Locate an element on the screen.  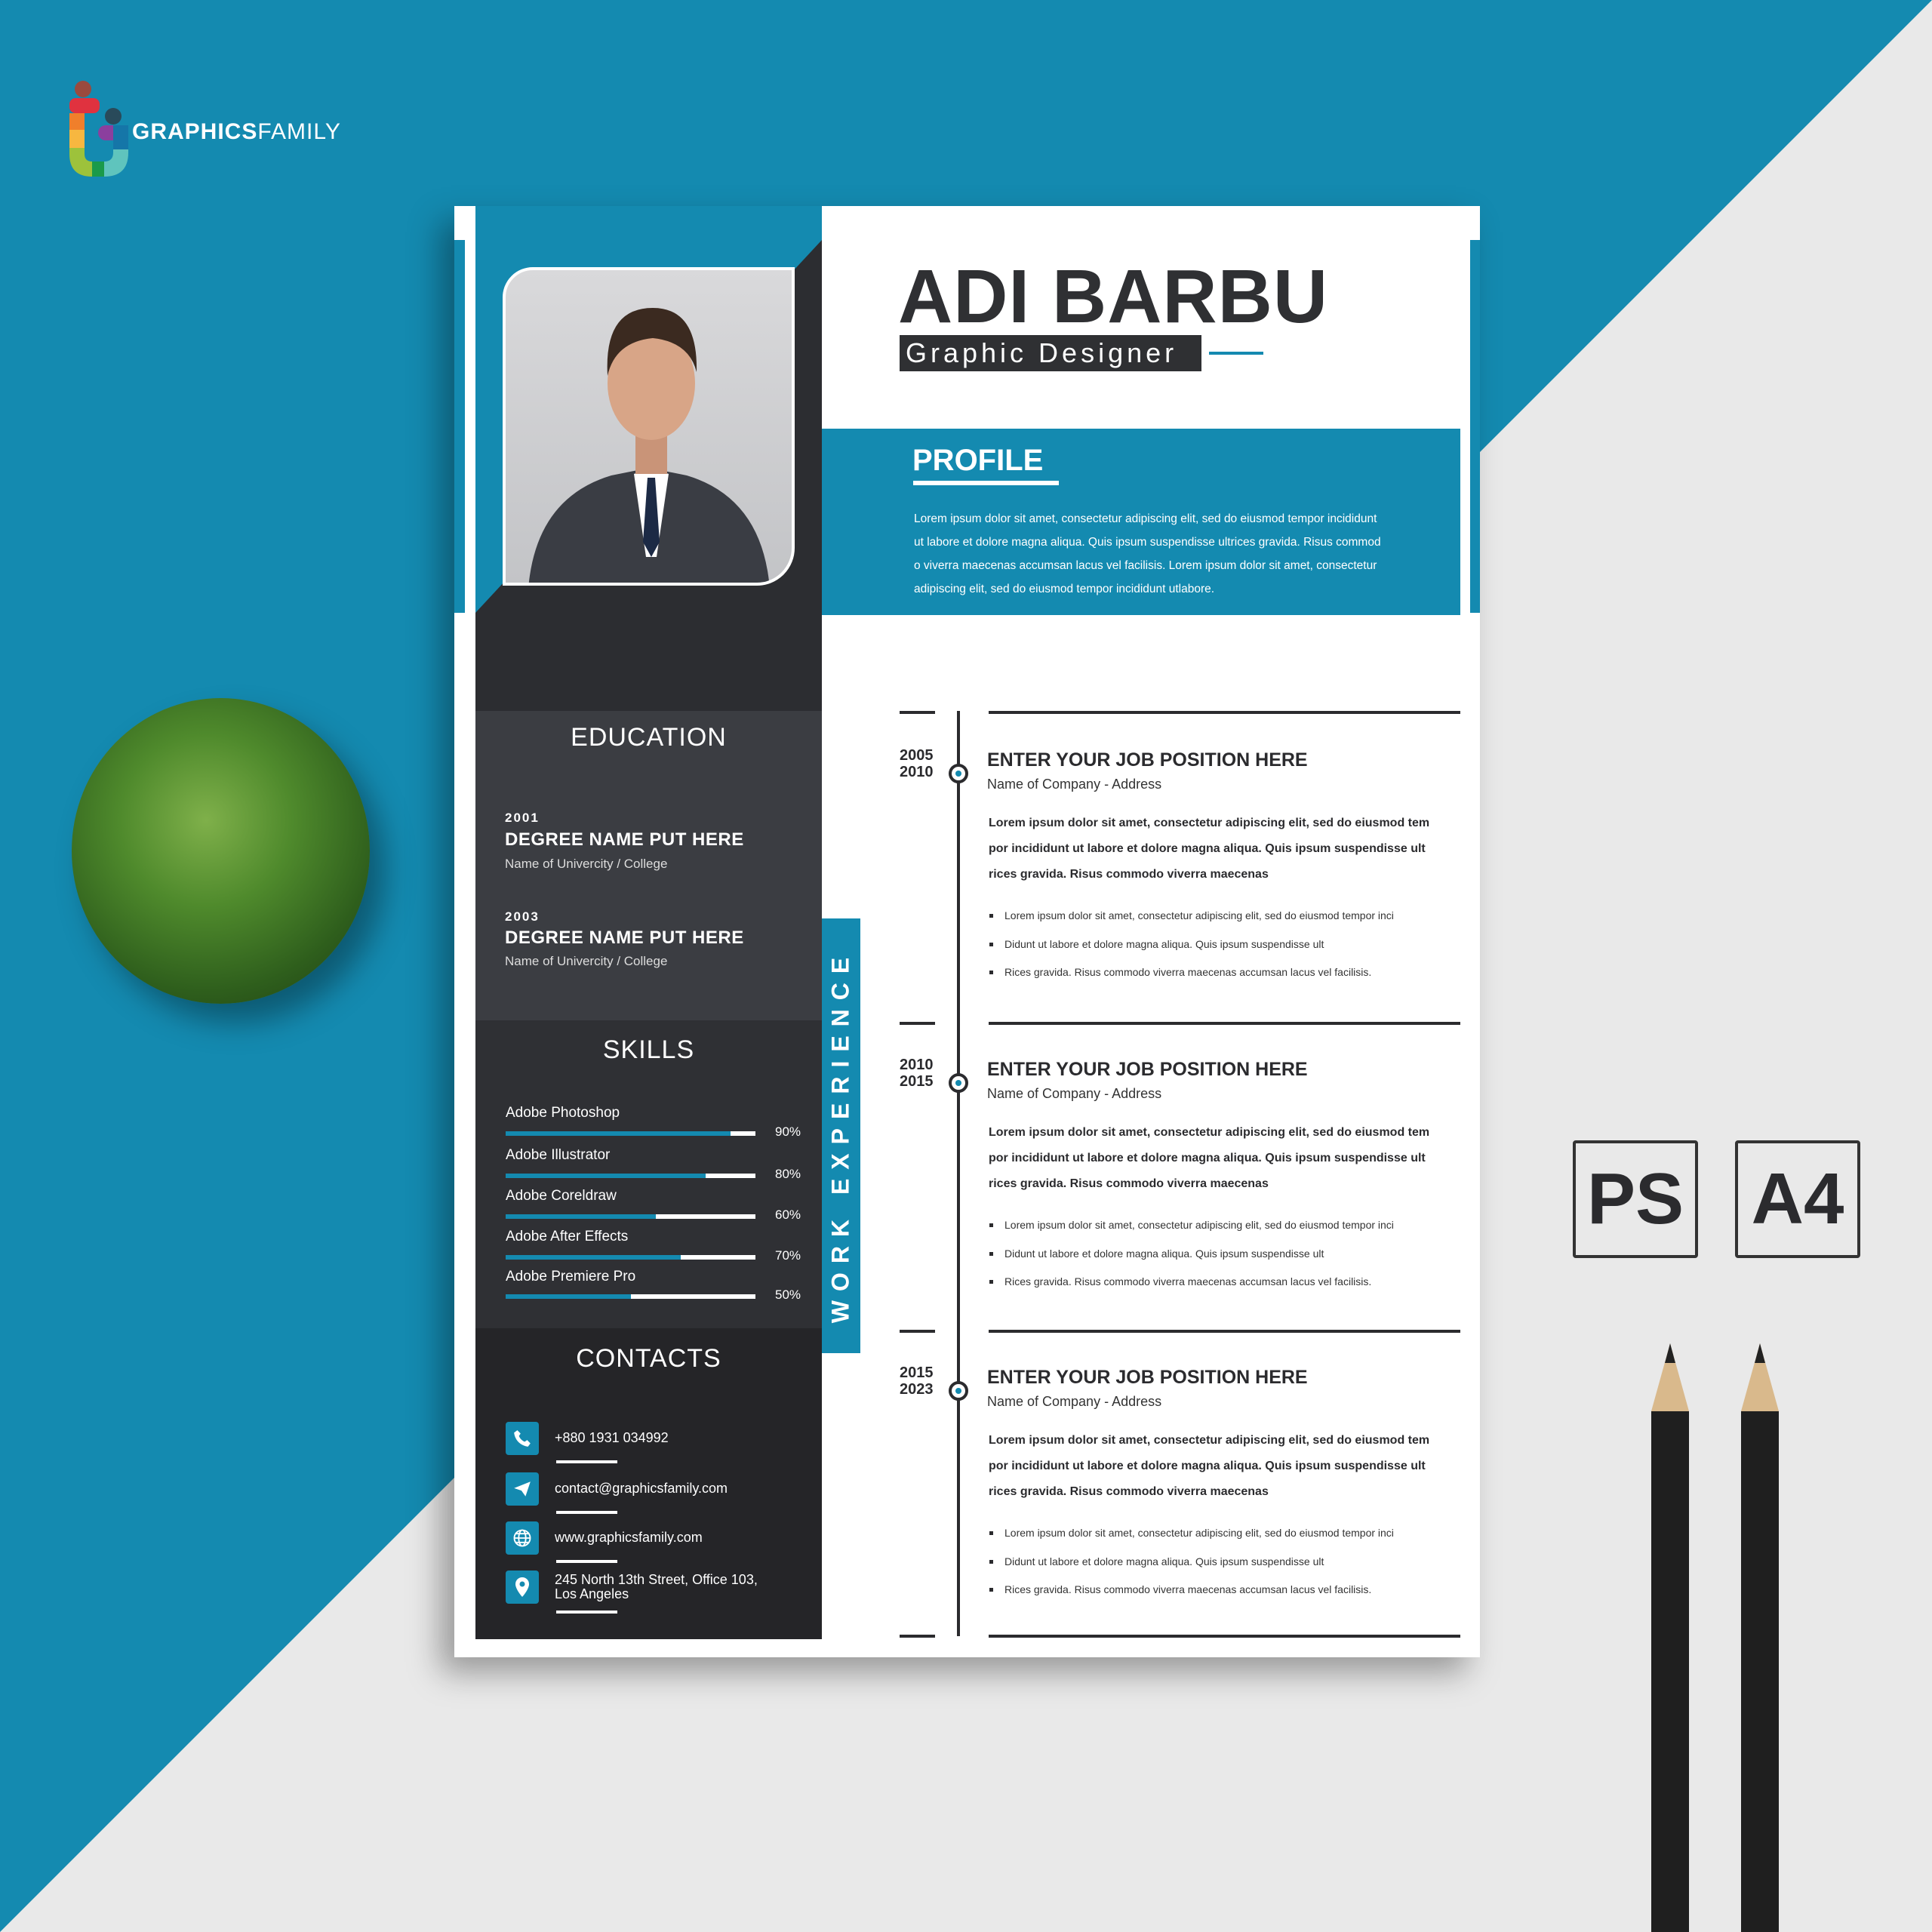
timeline-line is located at coordinates (958, 1173).